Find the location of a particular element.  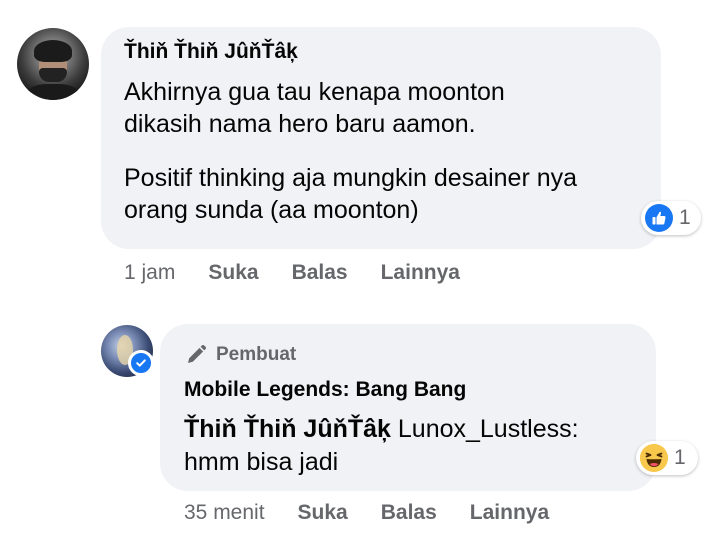

creator-badge: Pembuat is located at coordinates (240, 355).